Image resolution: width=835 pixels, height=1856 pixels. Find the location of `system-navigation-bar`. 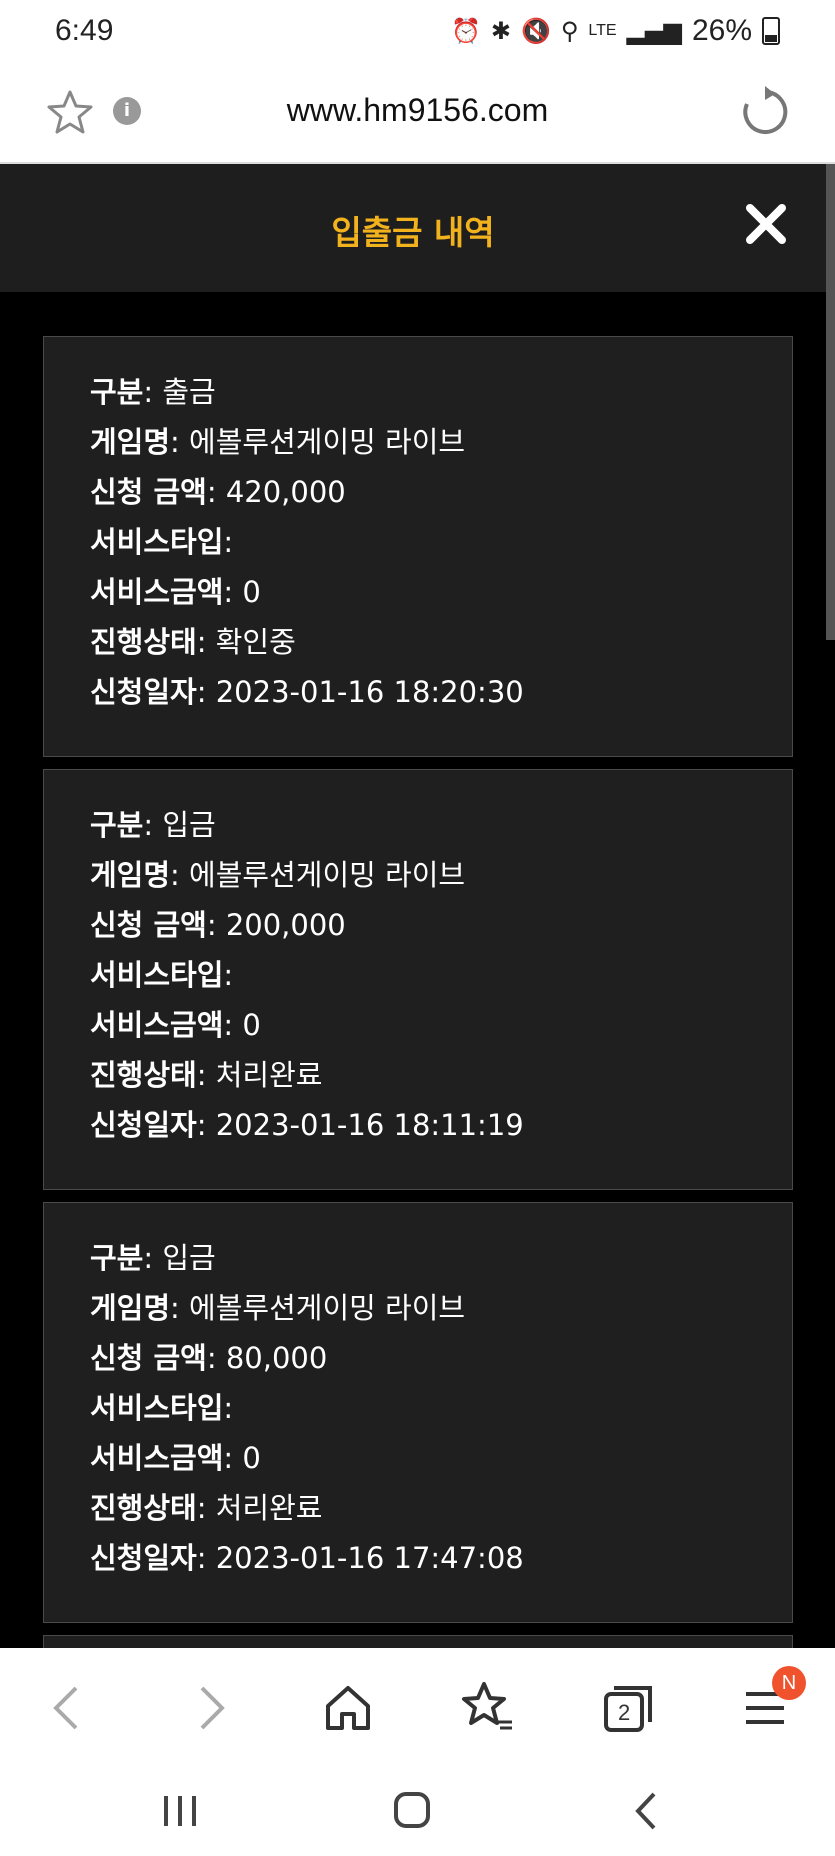

system-navigation-bar is located at coordinates (417, 1812).